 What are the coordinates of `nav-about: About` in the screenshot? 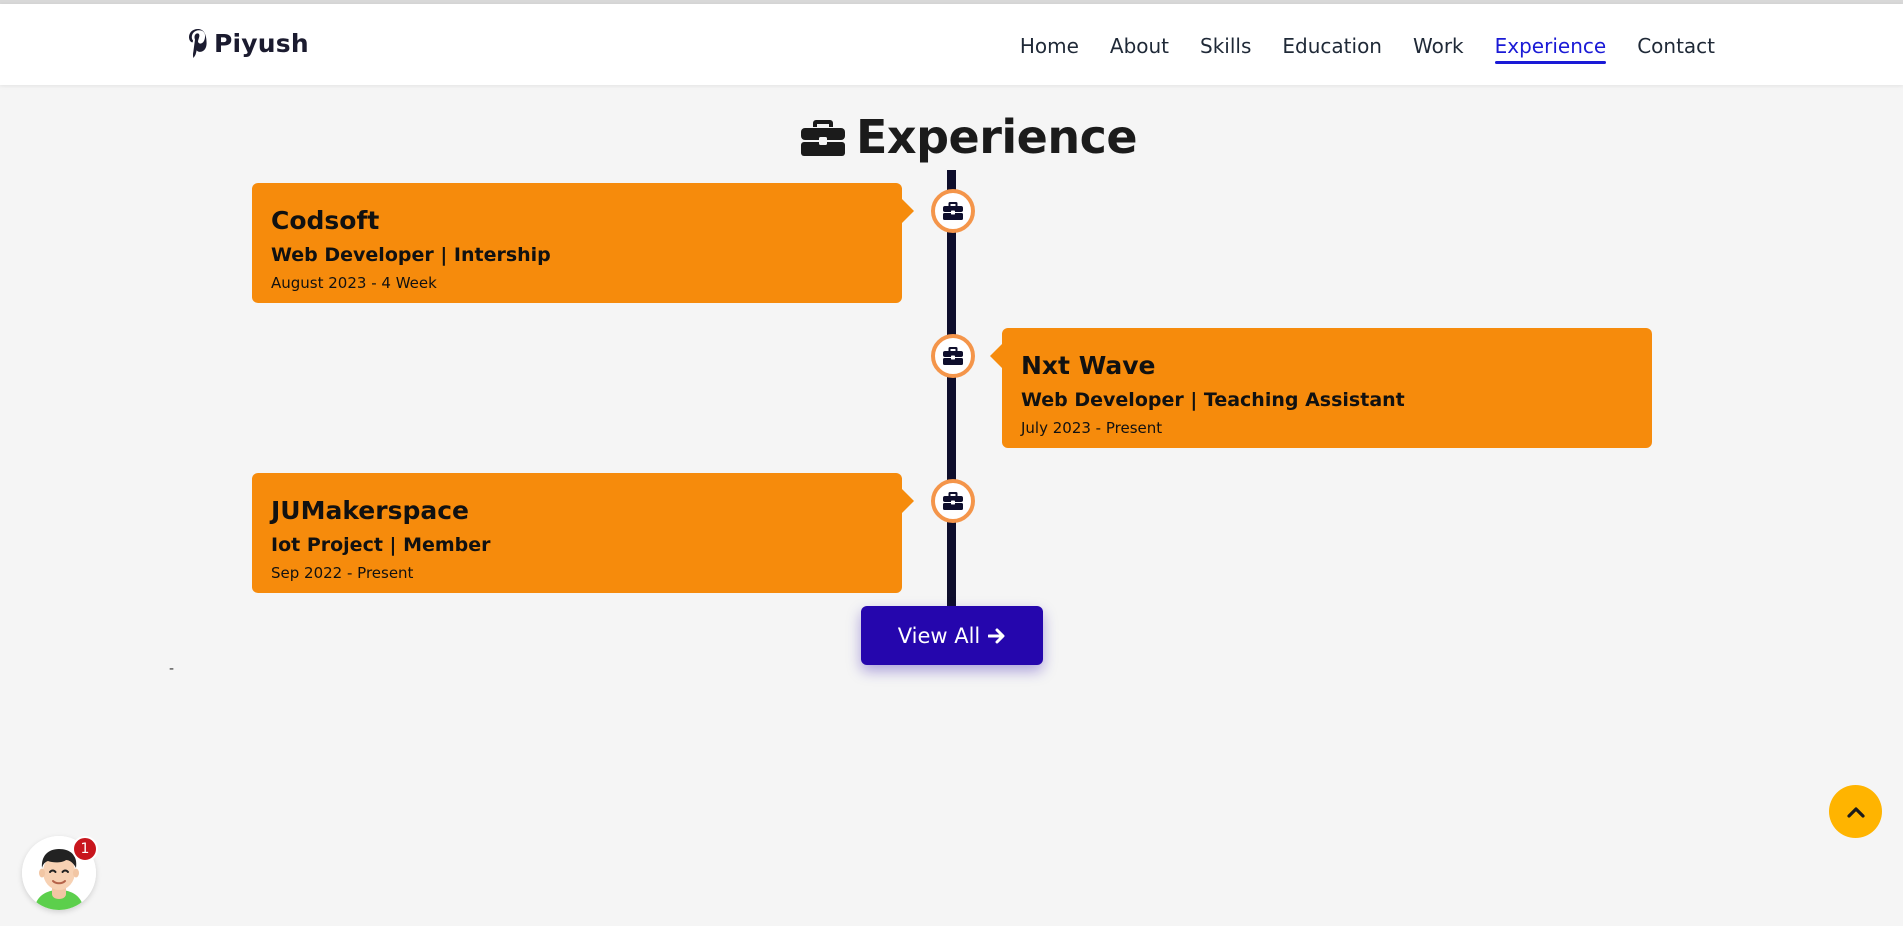 It's located at (1139, 49).